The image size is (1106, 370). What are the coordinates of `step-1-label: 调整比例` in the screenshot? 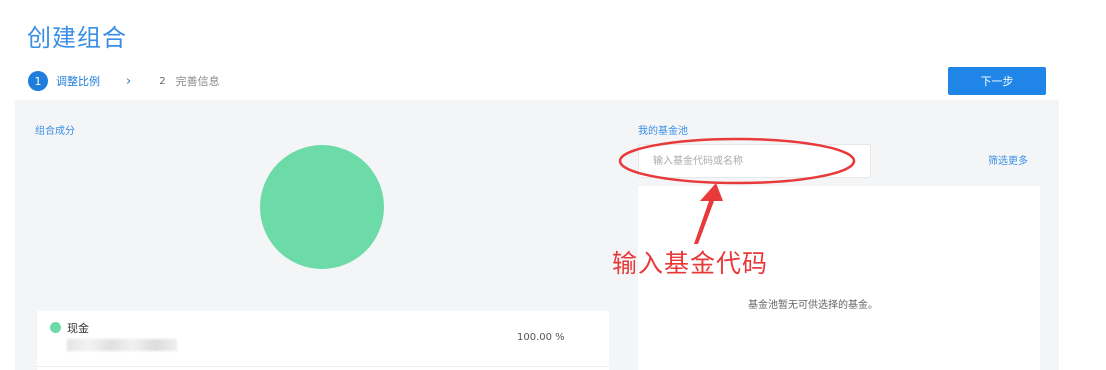 It's located at (78, 81).